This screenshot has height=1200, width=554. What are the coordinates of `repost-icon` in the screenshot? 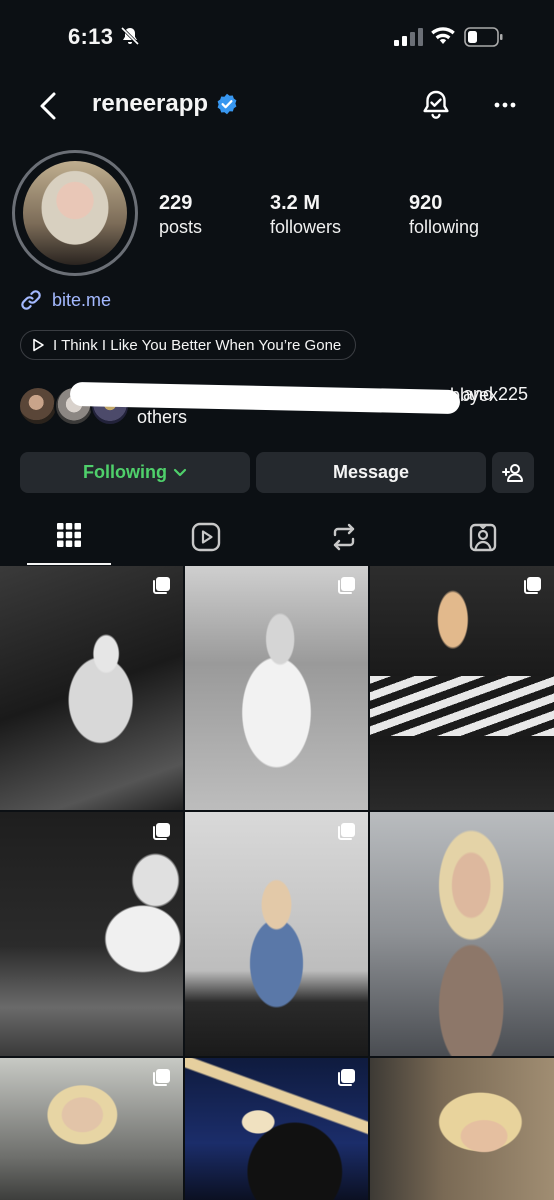 It's located at (344, 537).